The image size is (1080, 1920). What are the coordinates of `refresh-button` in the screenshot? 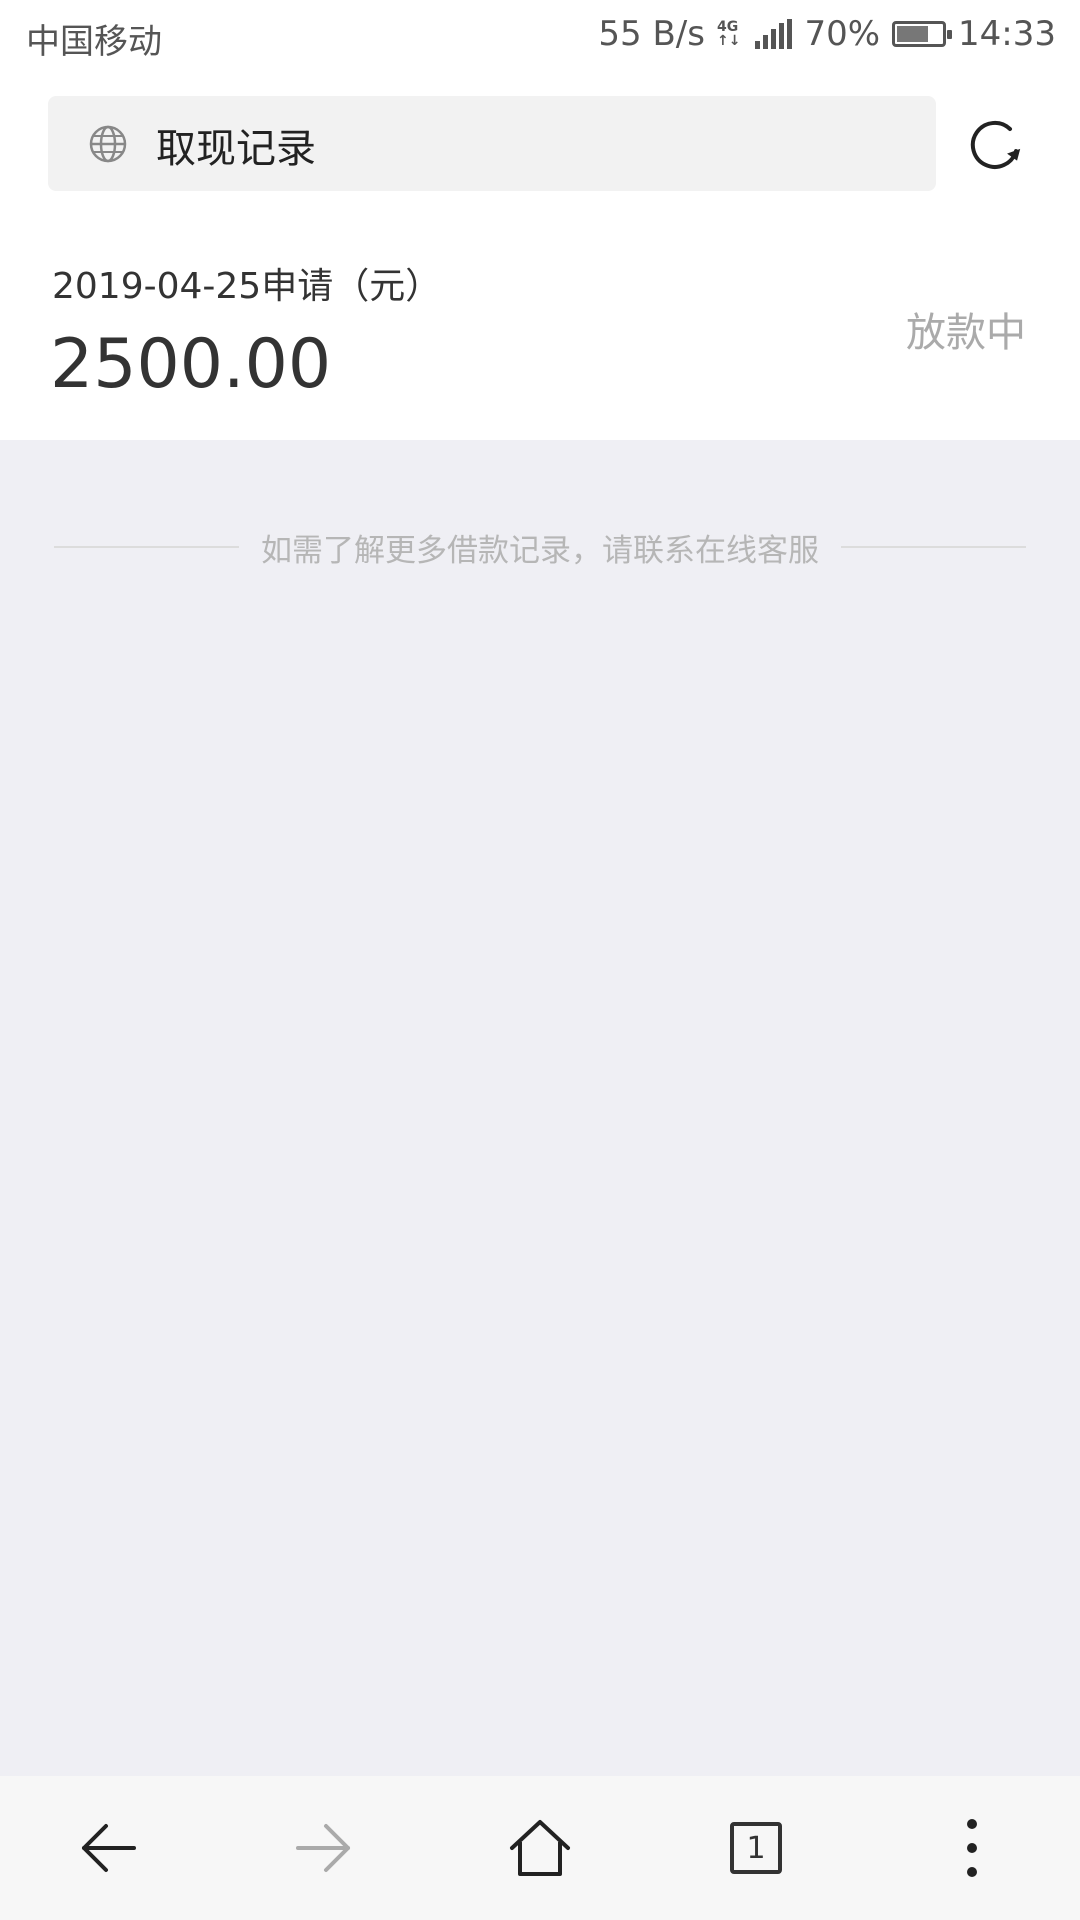 It's located at (996, 145).